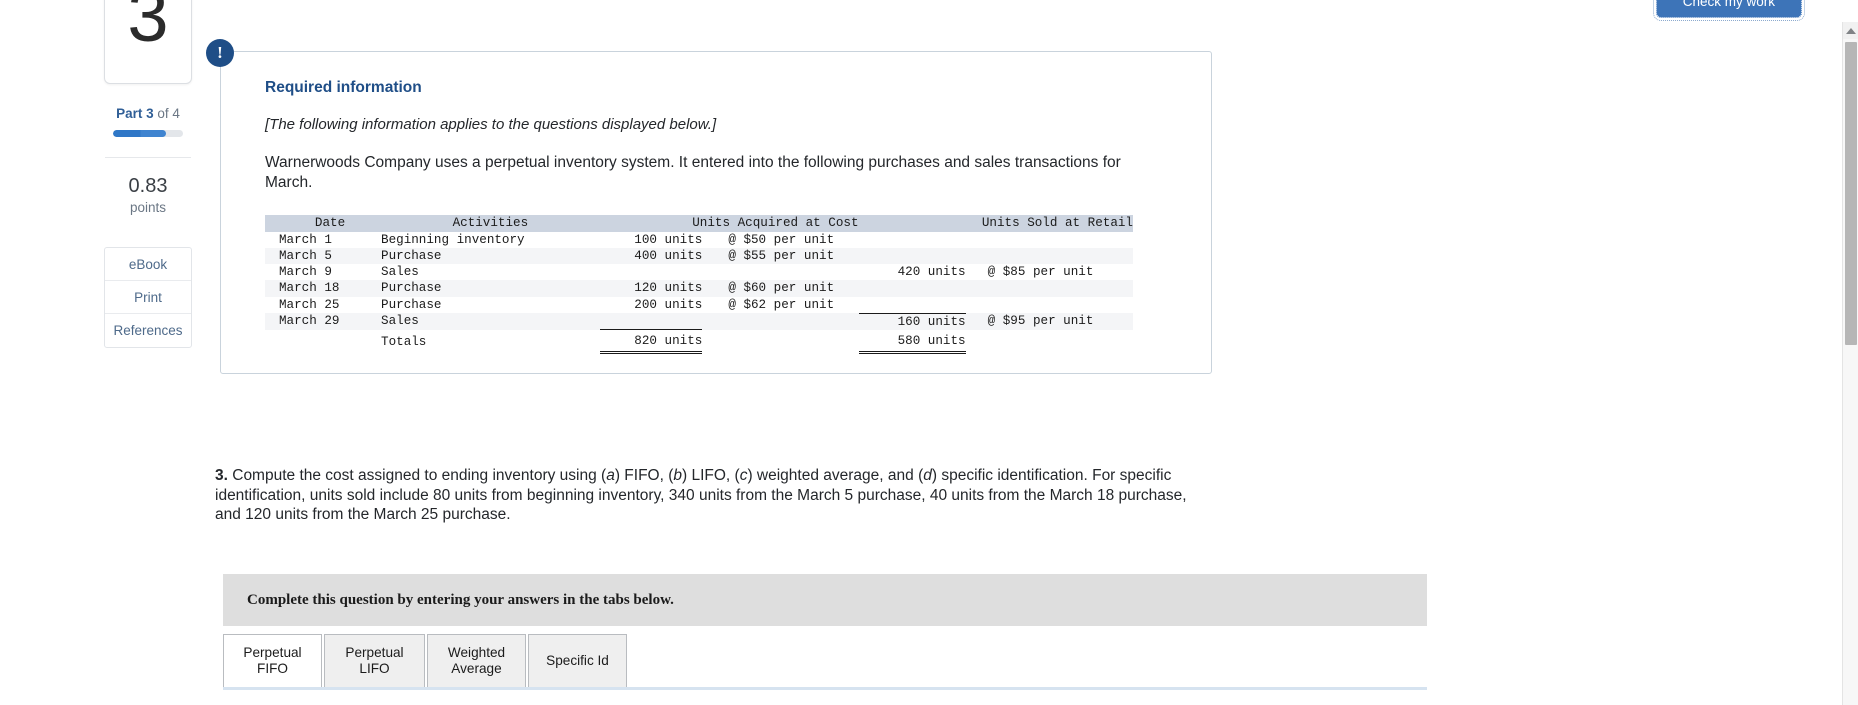 This screenshot has width=1858, height=705. What do you see at coordinates (148, 133) in the screenshot?
I see `part-progress-bar` at bounding box center [148, 133].